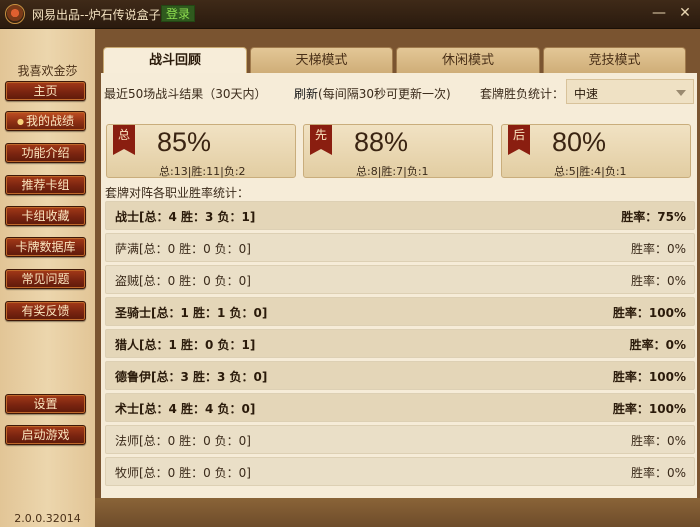 This screenshot has height=527, width=700. I want to click on login-button: 登录, so click(178, 13).